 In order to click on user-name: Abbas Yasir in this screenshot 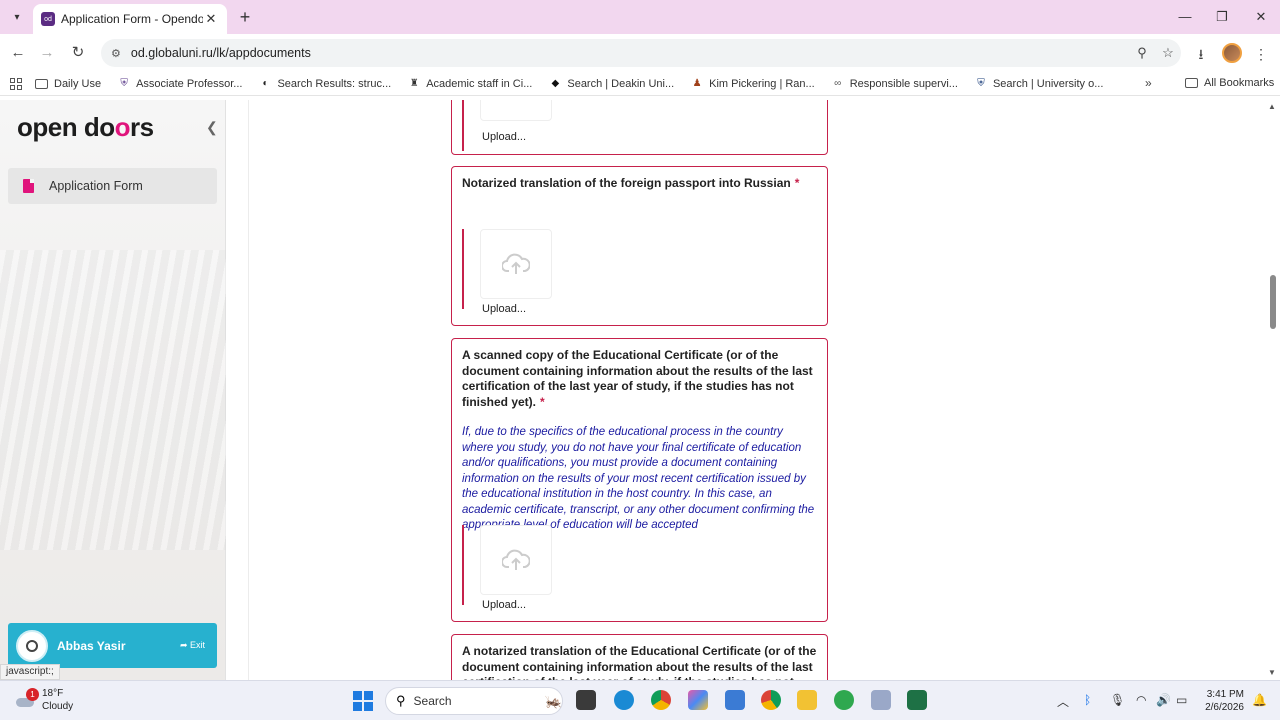, I will do `click(91, 645)`.